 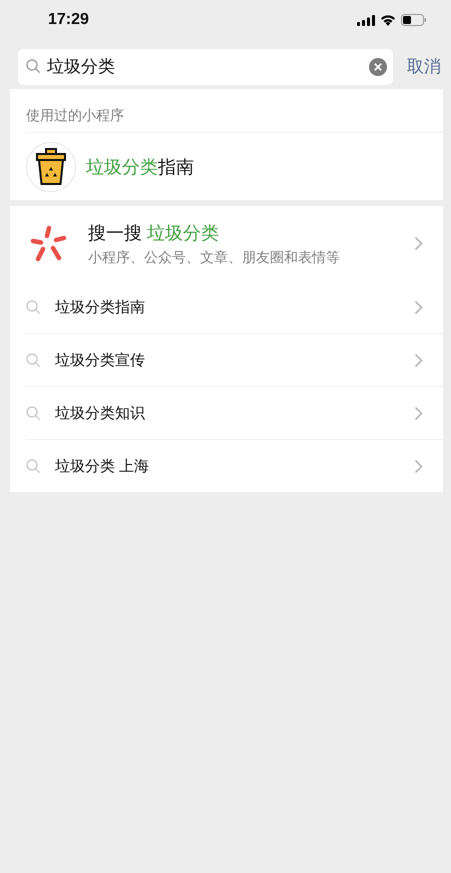 What do you see at coordinates (140, 166) in the screenshot?
I see `mini-program-name: 垃圾分类指南` at bounding box center [140, 166].